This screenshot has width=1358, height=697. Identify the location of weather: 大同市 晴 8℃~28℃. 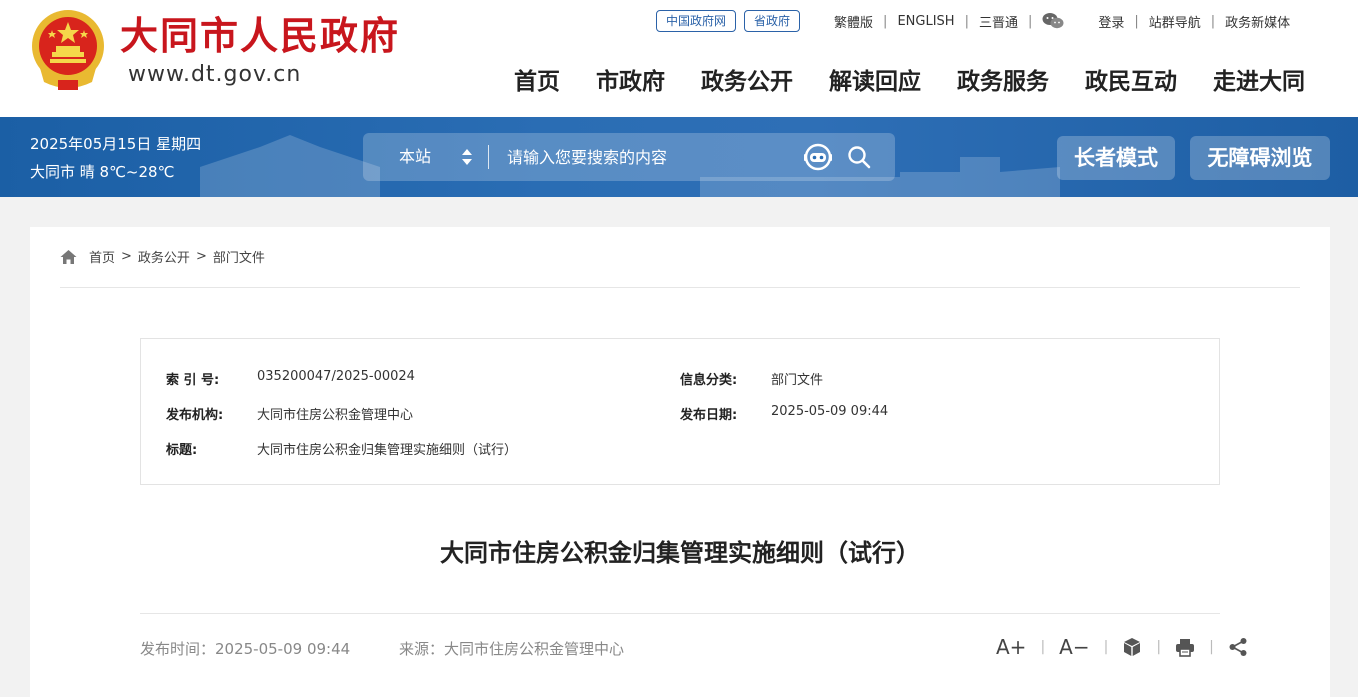
(102, 172).